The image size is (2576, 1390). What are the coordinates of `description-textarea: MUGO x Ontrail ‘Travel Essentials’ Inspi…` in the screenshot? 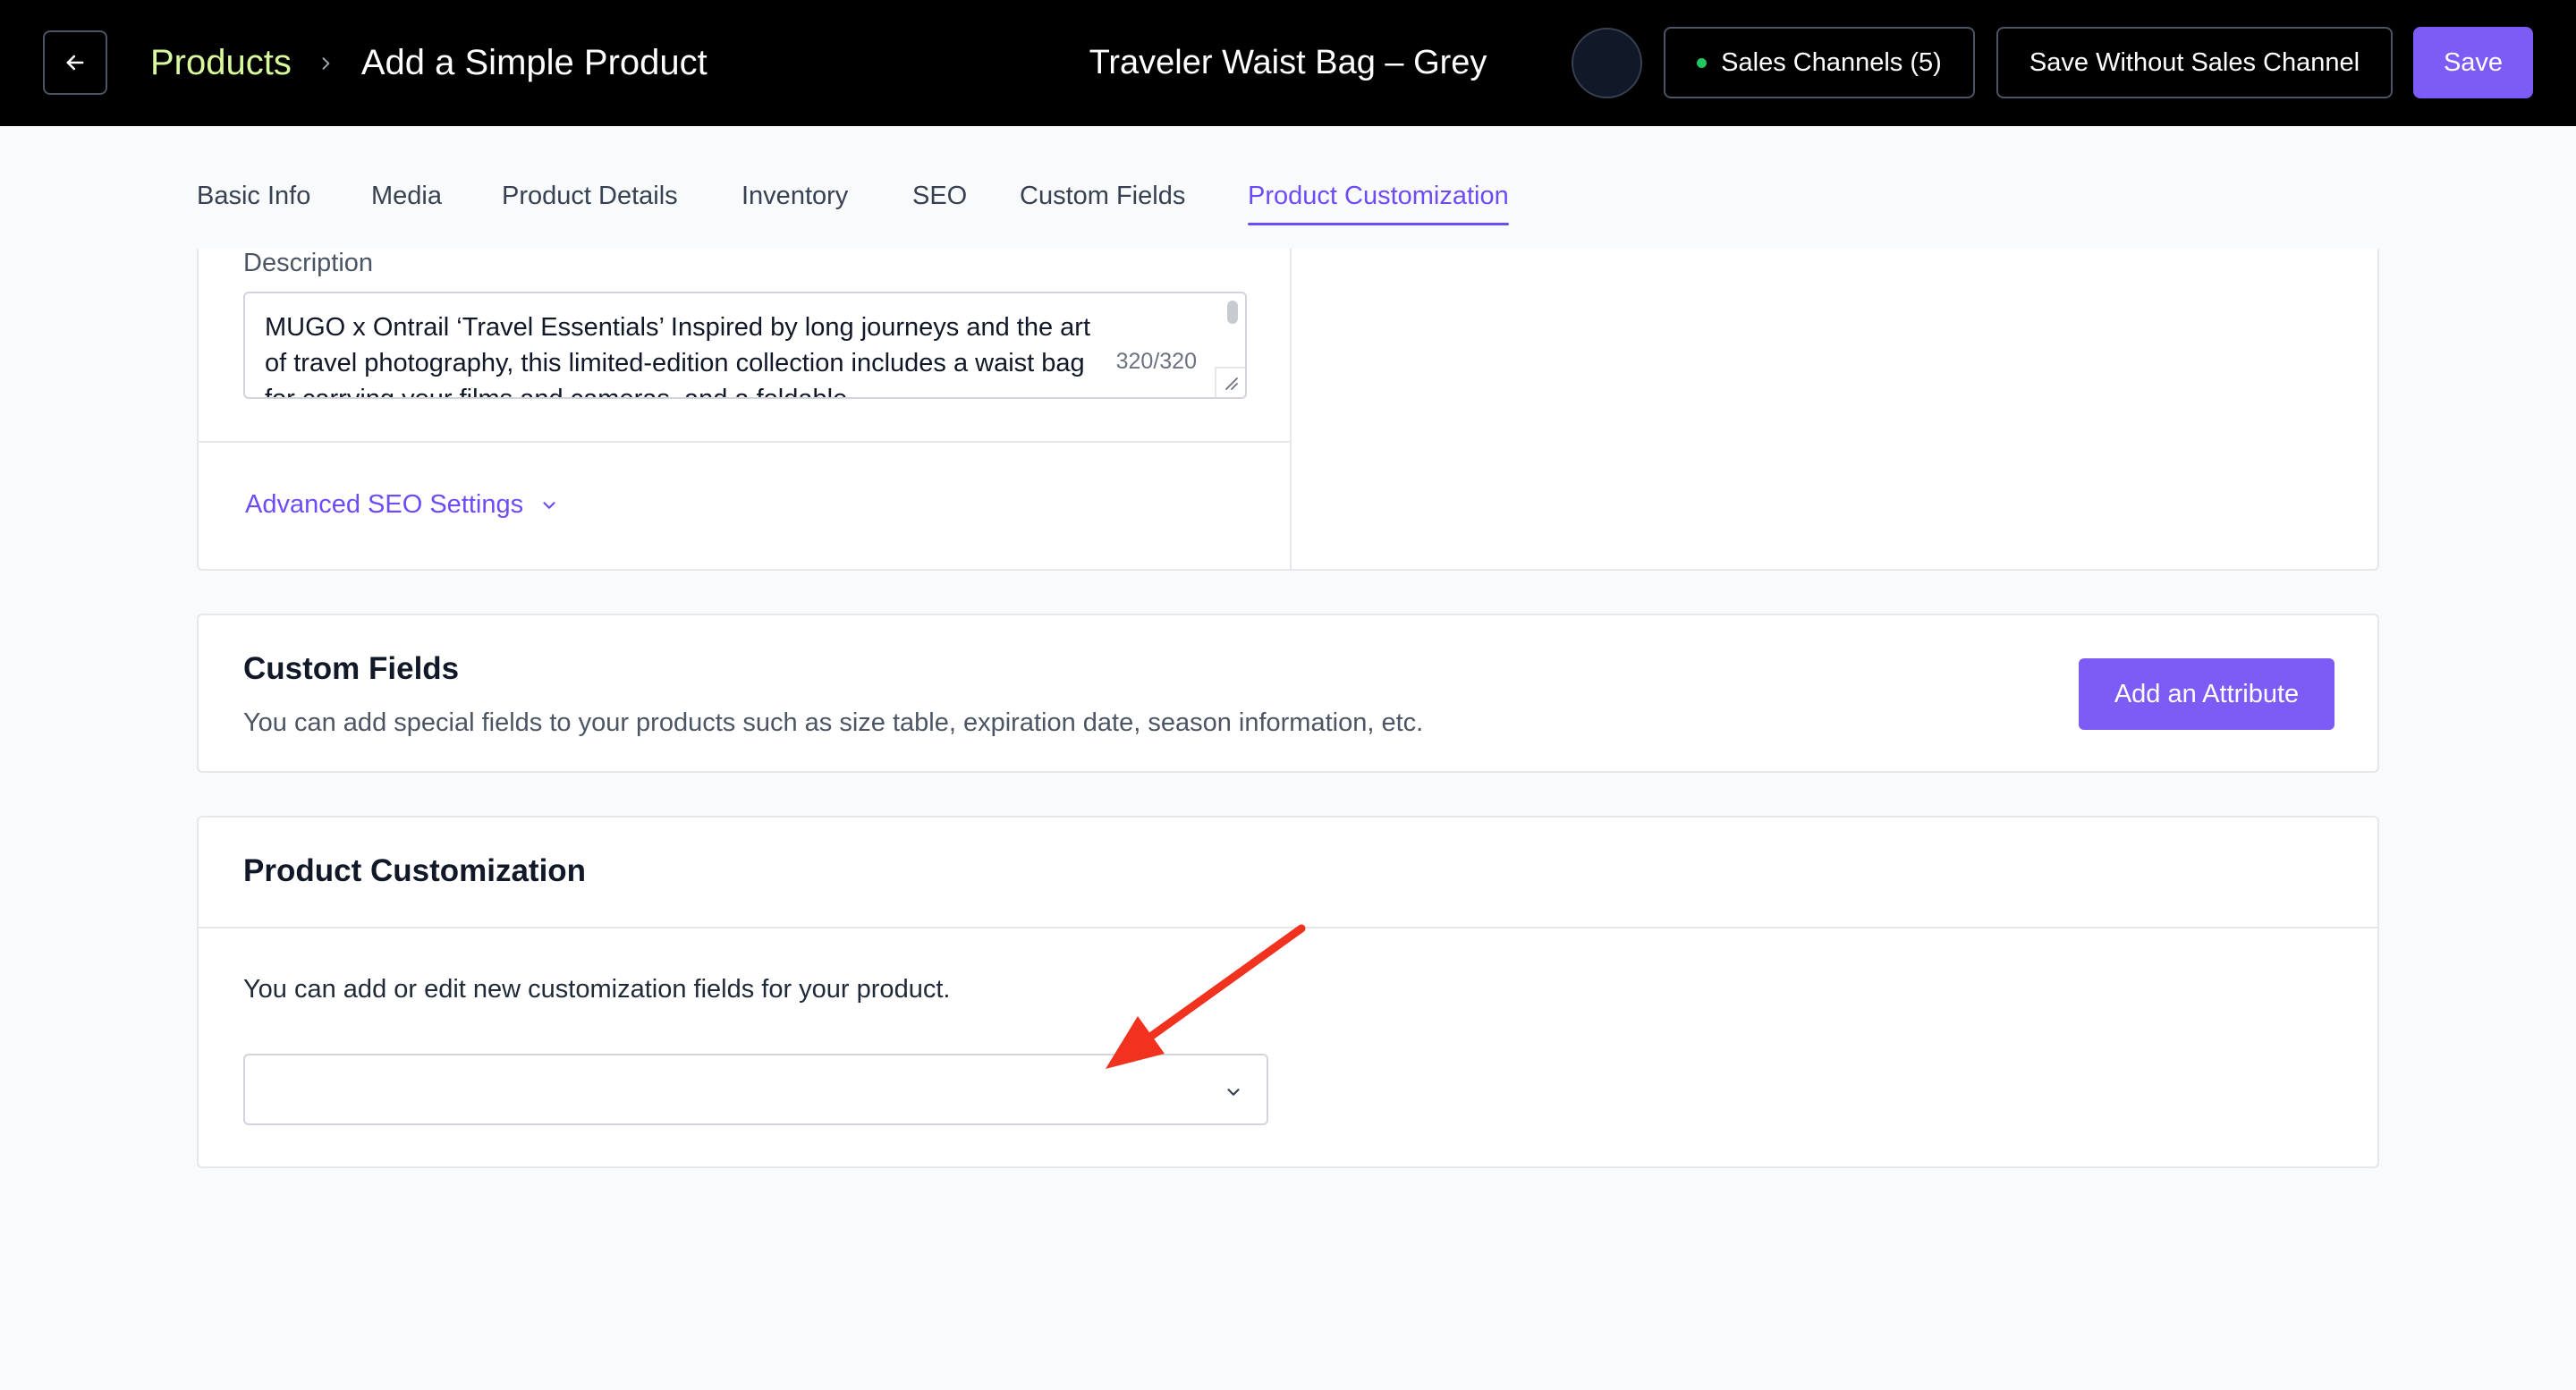 It's located at (745, 345).